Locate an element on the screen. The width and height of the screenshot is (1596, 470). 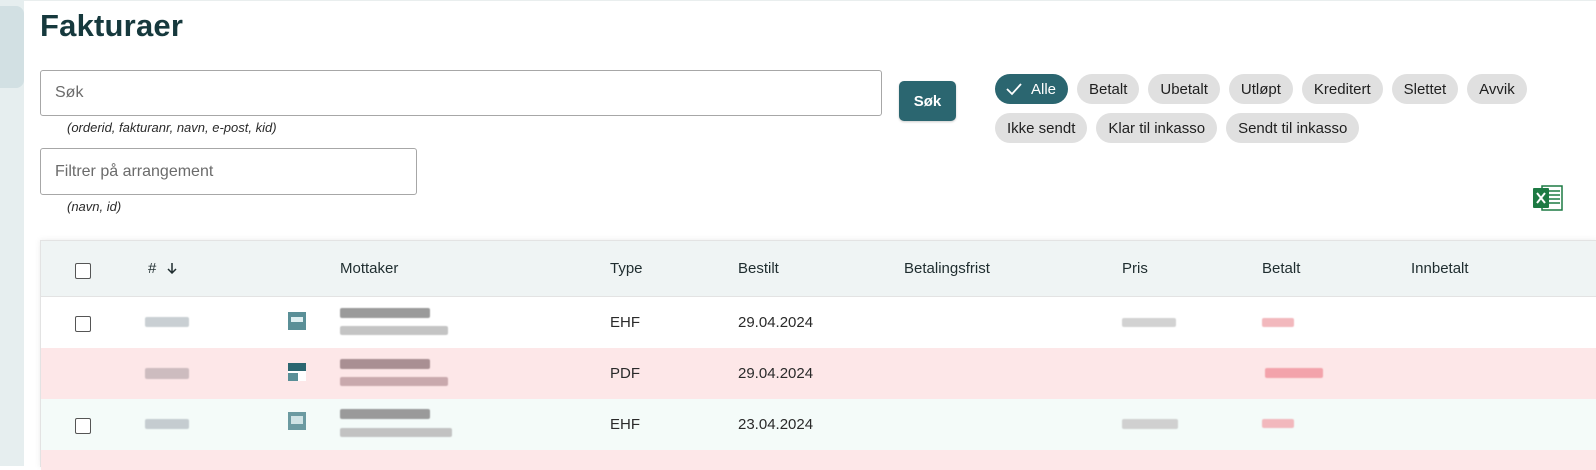
table-row is located at coordinates (818, 460).